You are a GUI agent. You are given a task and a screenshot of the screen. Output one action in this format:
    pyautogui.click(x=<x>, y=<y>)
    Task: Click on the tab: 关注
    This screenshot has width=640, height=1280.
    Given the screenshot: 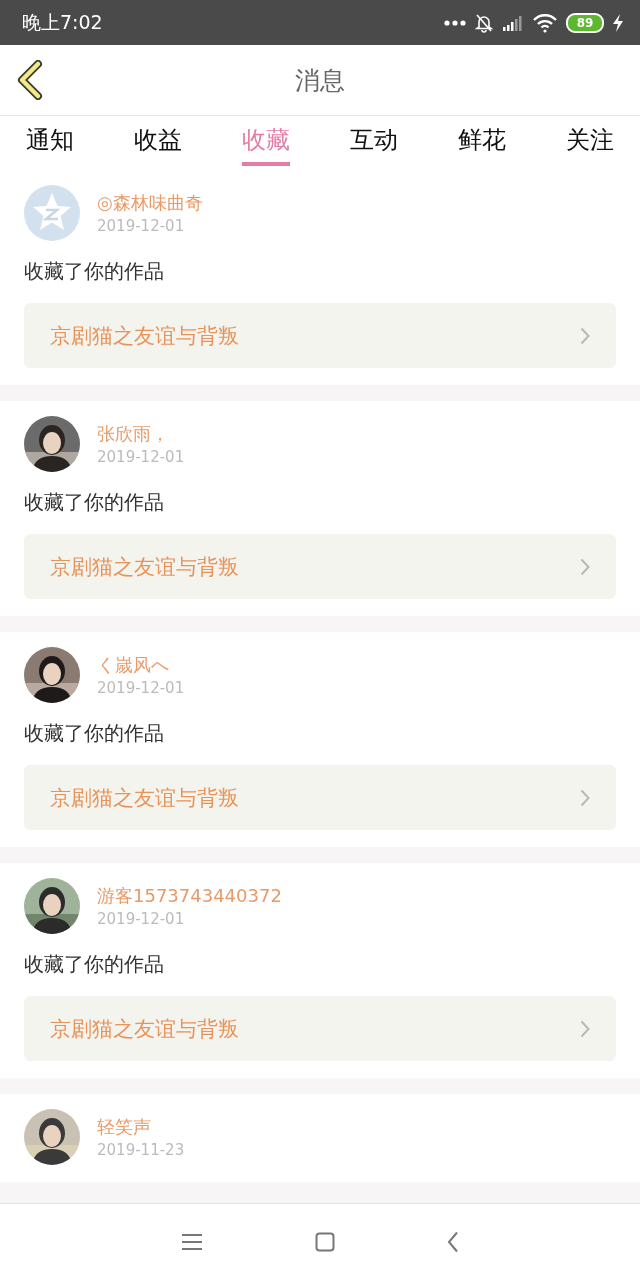 What is the action you would take?
    pyautogui.click(x=590, y=139)
    